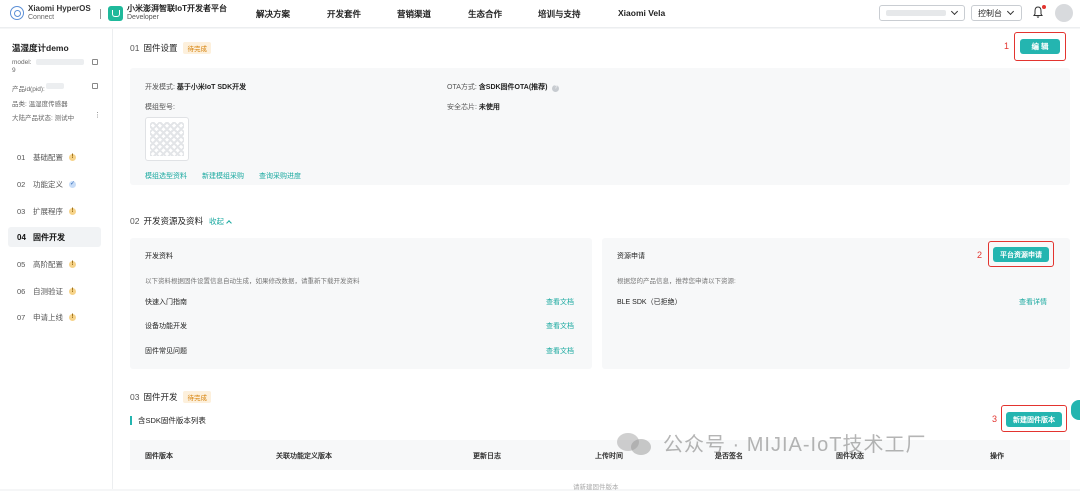  Describe the element at coordinates (954, 11) in the screenshot. I see `chevron-down-icon` at that location.